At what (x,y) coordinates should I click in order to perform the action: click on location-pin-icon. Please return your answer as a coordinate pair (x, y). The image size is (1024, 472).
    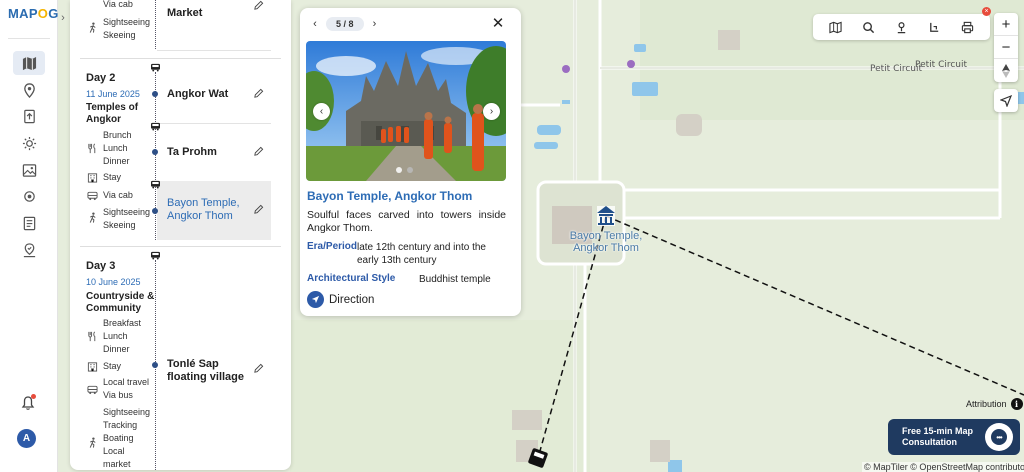
    Looking at the image, I should click on (29, 90).